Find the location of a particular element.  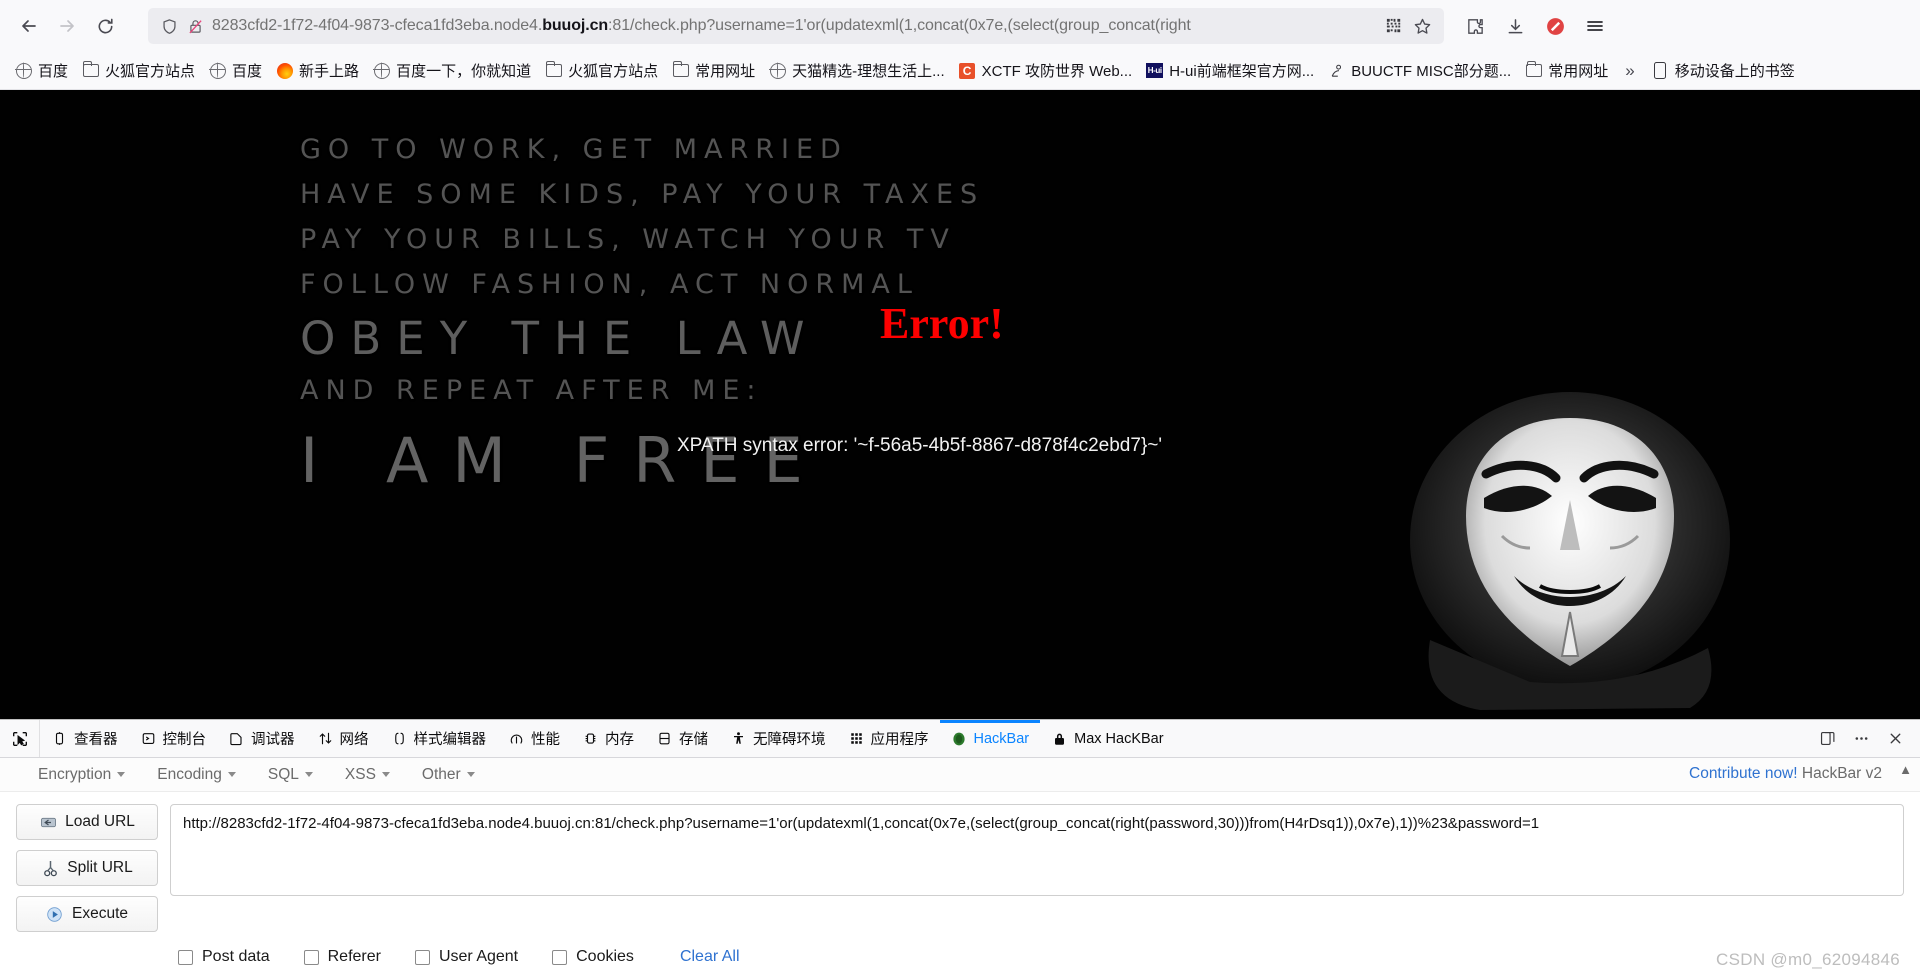

graffiti-line: GO TO WORK, GET MARRIED is located at coordinates (574, 149).